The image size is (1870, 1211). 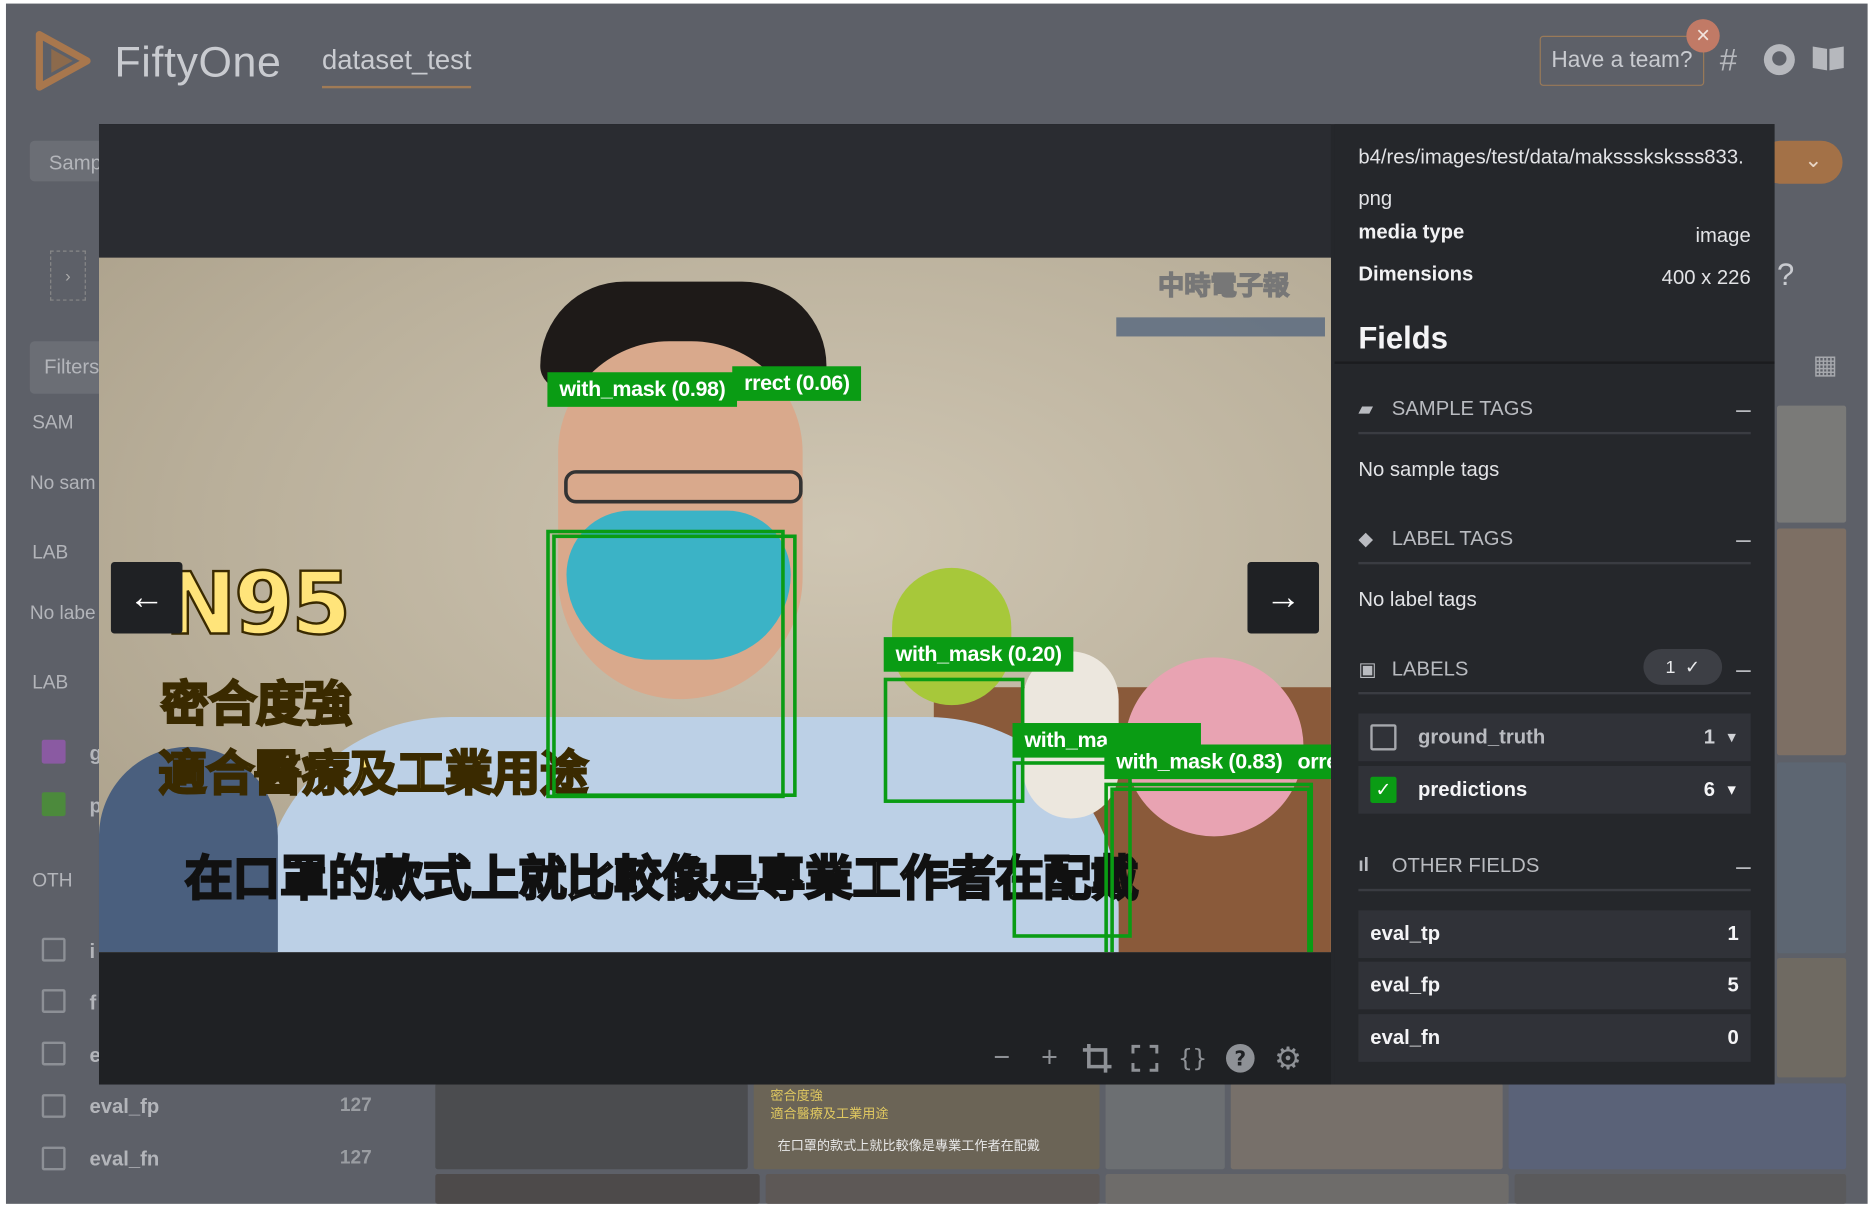 What do you see at coordinates (1554, 275) in the screenshot?
I see `dimensions-row: Dimensions 400 x 226` at bounding box center [1554, 275].